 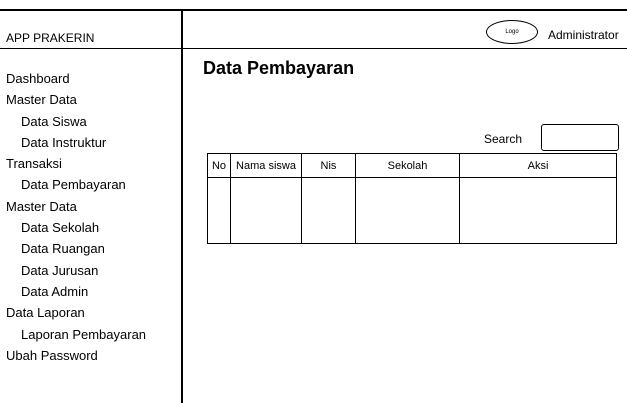 What do you see at coordinates (76, 248) in the screenshot?
I see `sidebar-item-data-ruangan: Data Ruangan` at bounding box center [76, 248].